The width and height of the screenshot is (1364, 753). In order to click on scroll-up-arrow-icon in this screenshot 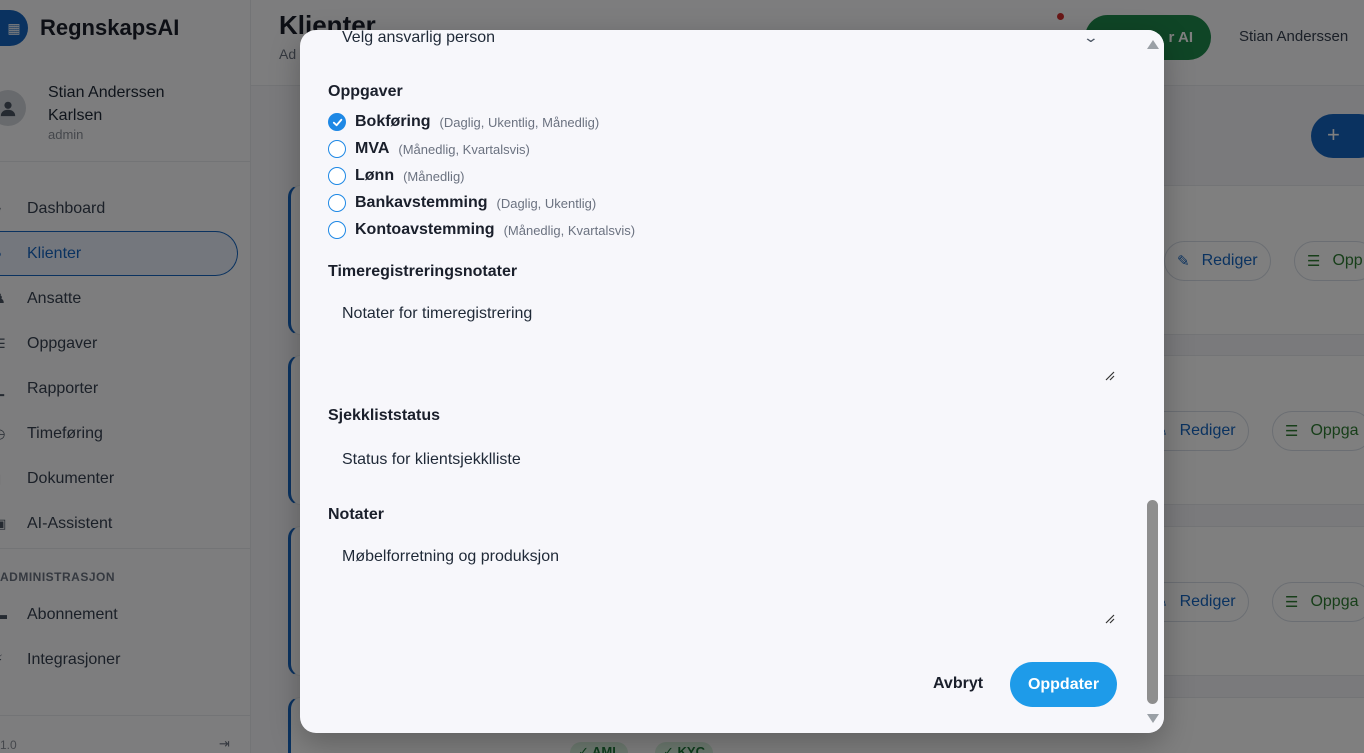, I will do `click(1153, 44)`.